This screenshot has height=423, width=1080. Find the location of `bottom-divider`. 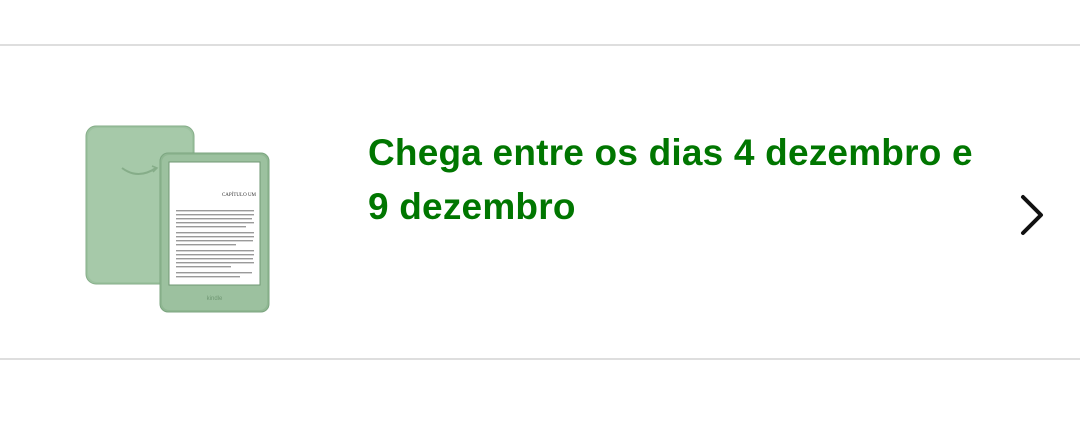

bottom-divider is located at coordinates (540, 359).